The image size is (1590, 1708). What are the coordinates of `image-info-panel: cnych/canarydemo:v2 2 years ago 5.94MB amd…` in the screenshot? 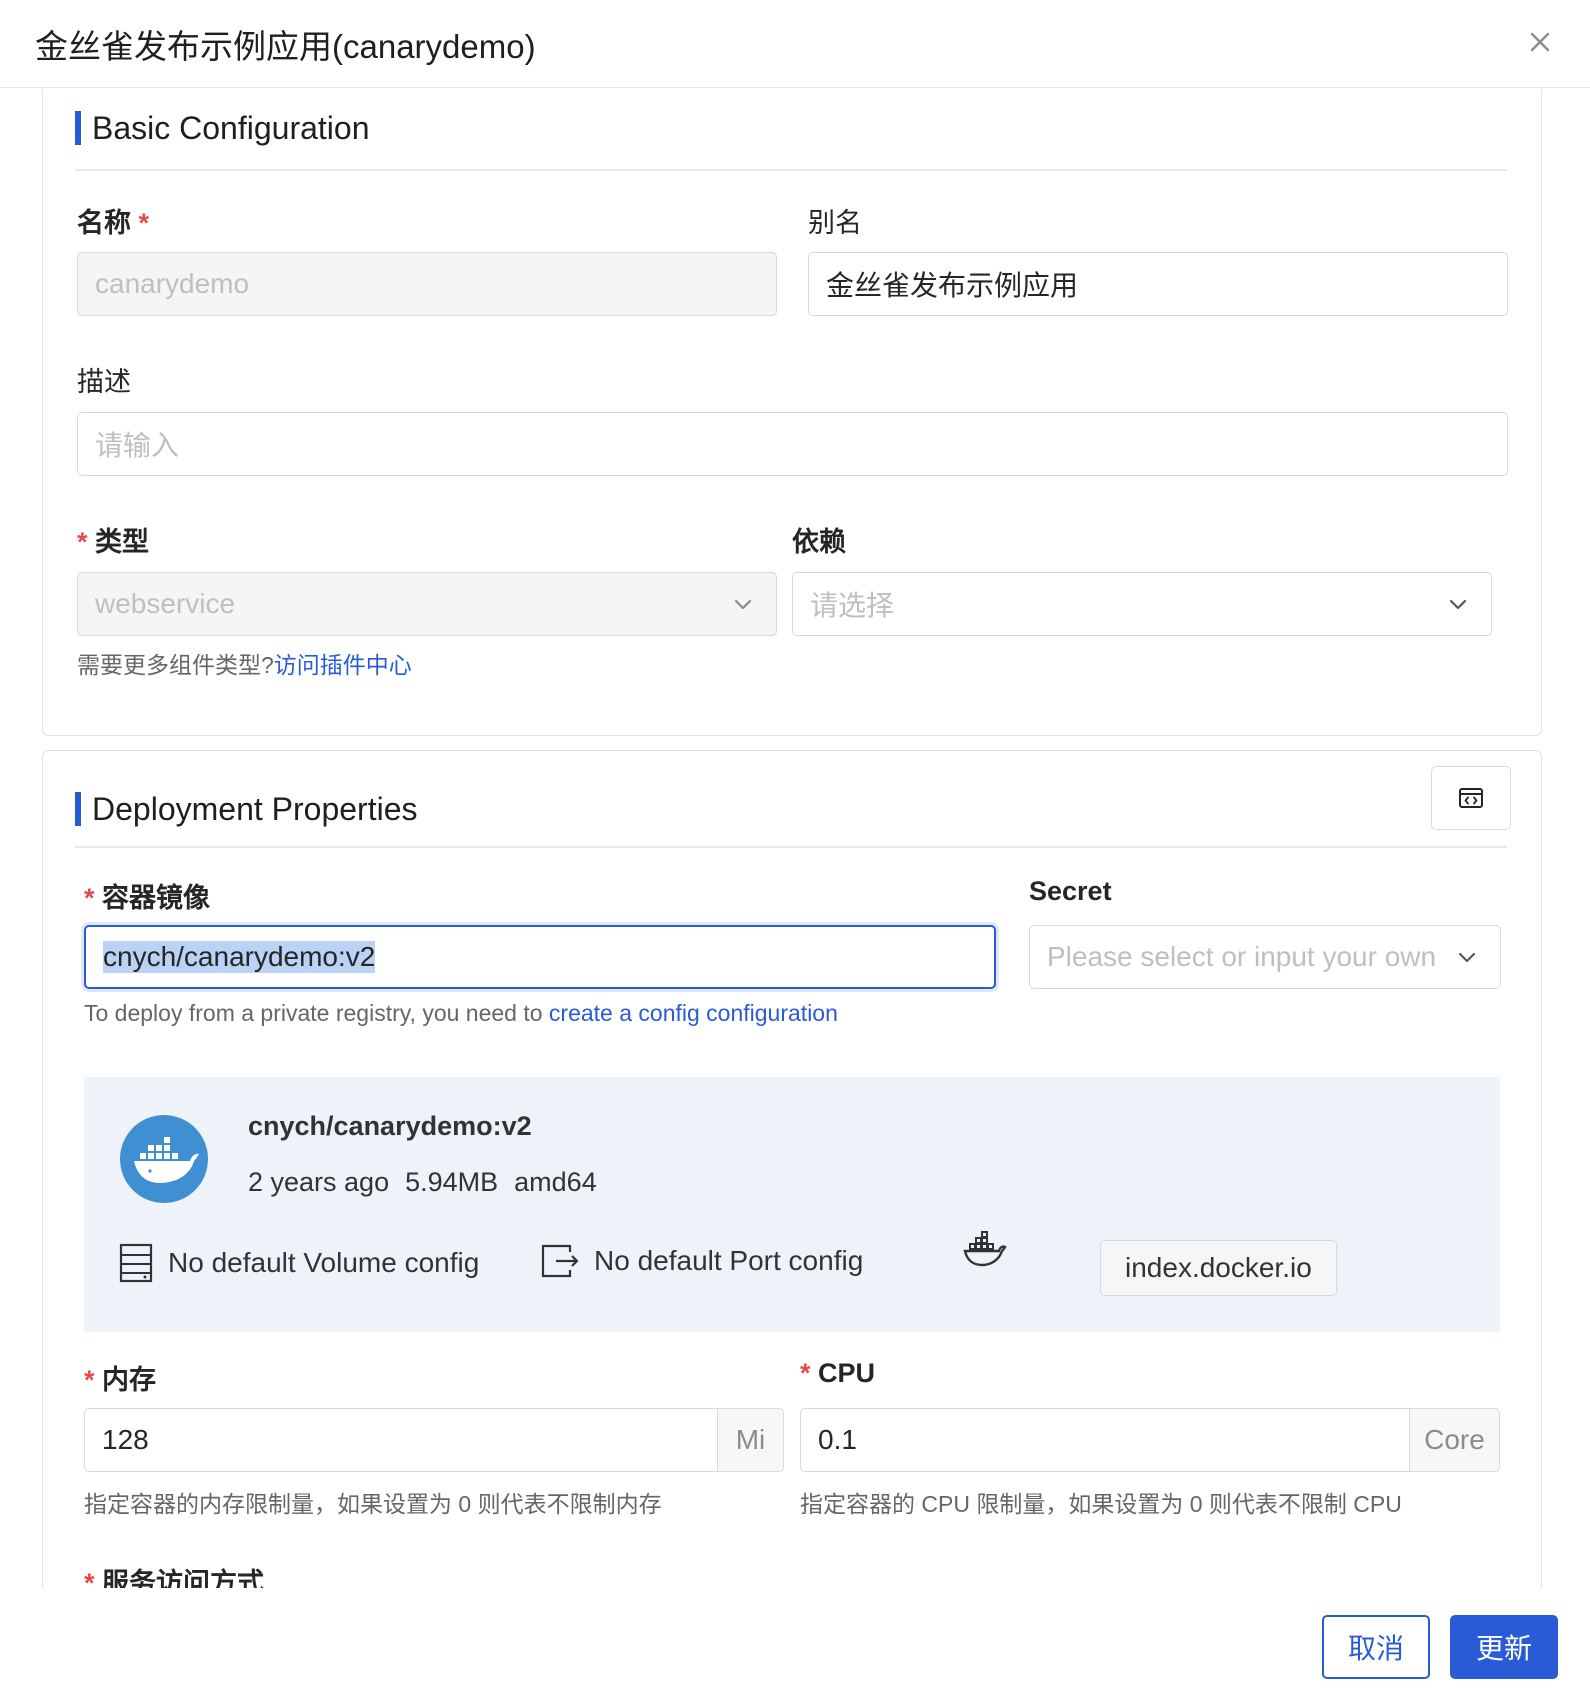 It's located at (792, 1204).